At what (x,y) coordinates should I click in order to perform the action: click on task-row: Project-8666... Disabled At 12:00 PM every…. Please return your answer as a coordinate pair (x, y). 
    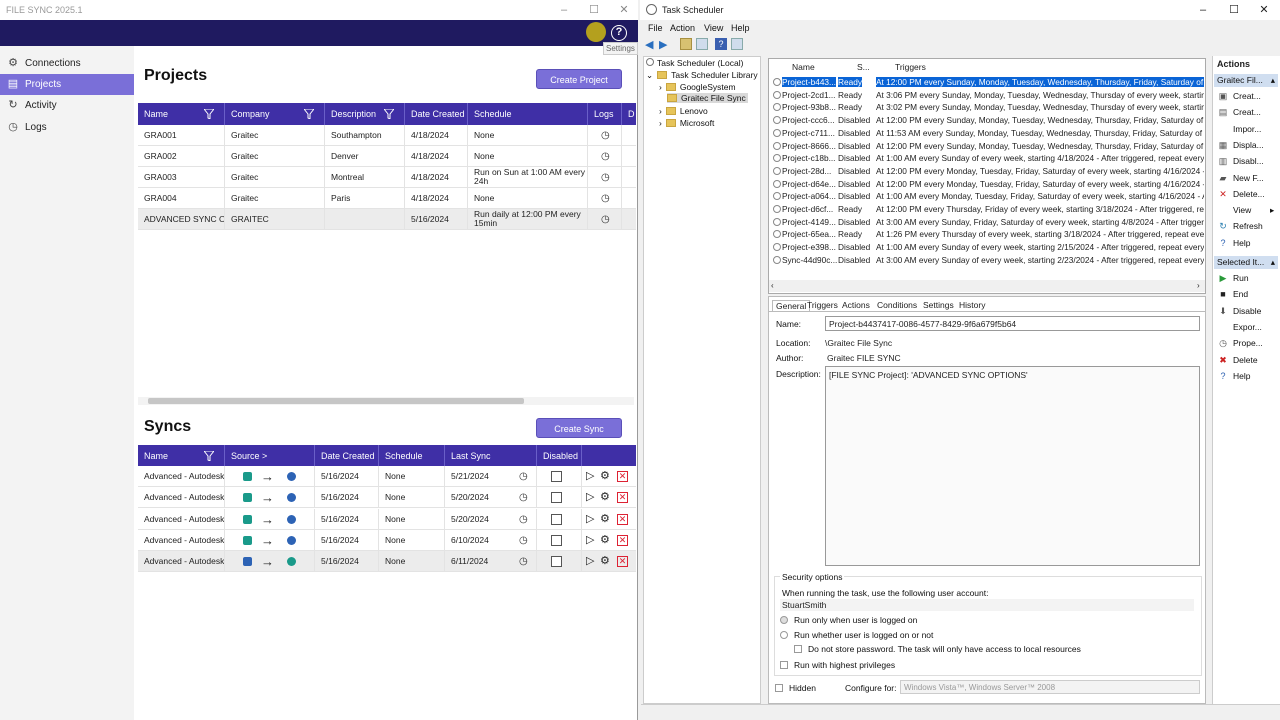
    Looking at the image, I should click on (987, 146).